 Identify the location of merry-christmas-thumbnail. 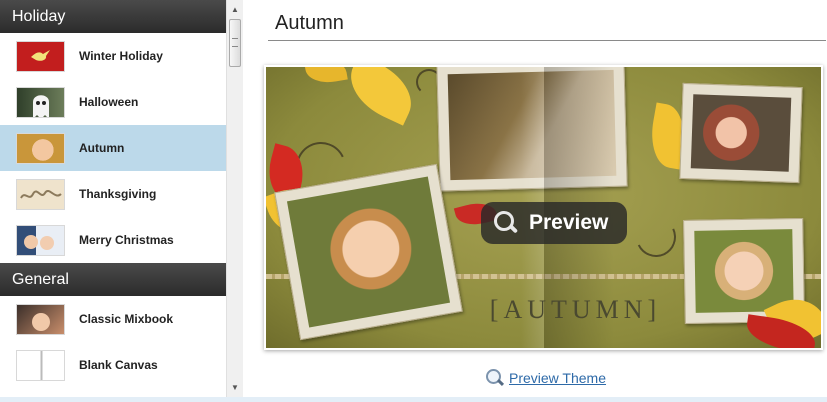
(40, 240).